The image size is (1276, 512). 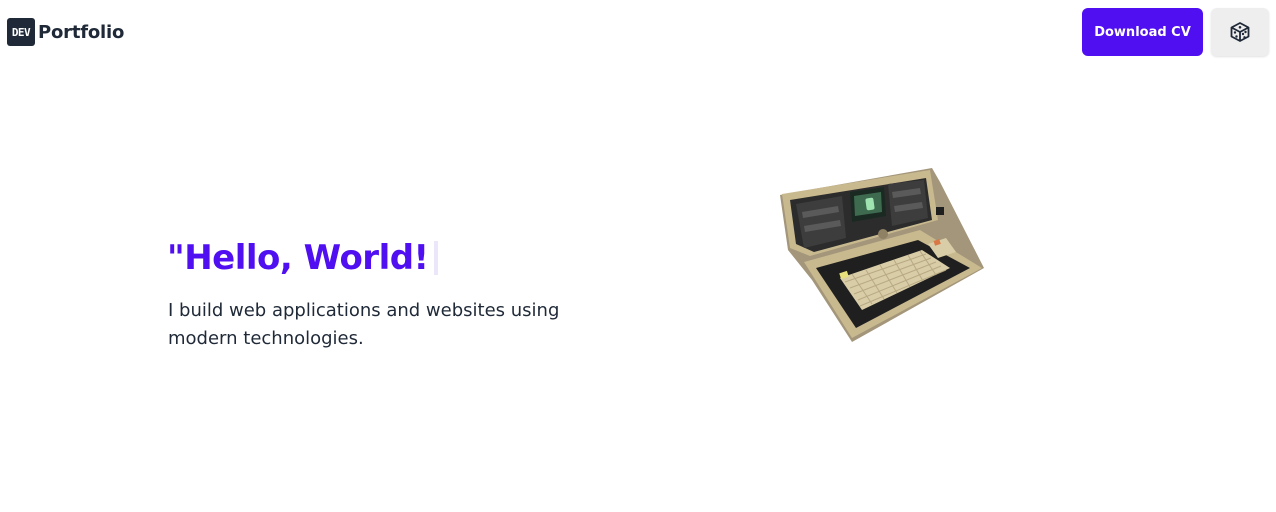 What do you see at coordinates (21, 32) in the screenshot?
I see `dev-badge: DEV` at bounding box center [21, 32].